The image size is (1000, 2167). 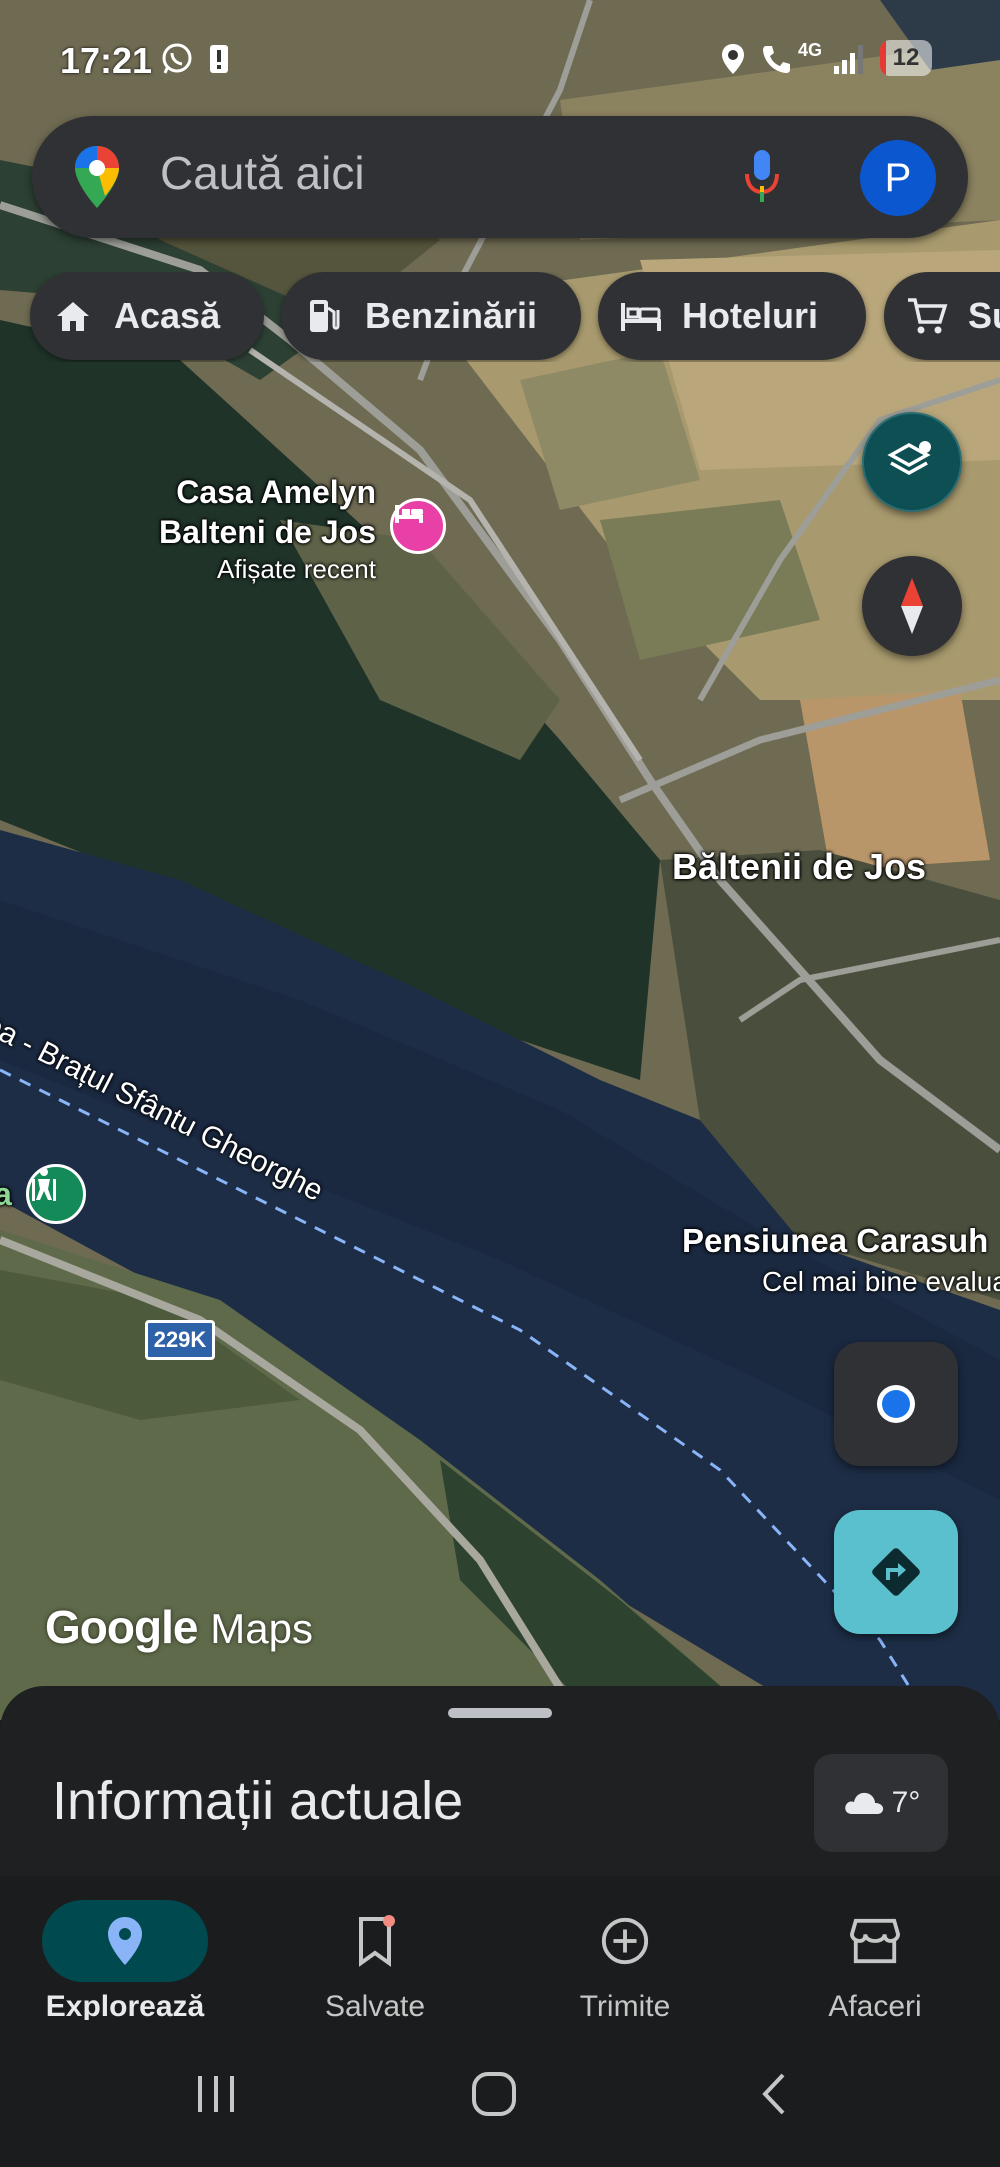 What do you see at coordinates (56, 1194) in the screenshot?
I see `hiking-pin-icon` at bounding box center [56, 1194].